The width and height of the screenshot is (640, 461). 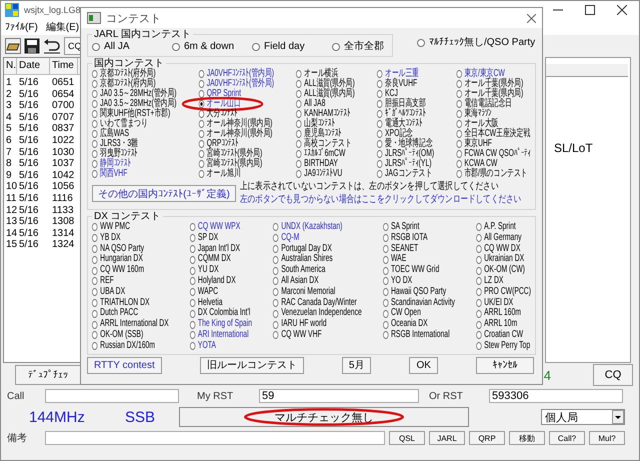 I want to click on station-type-dropdown: 個人局, so click(x=583, y=417).